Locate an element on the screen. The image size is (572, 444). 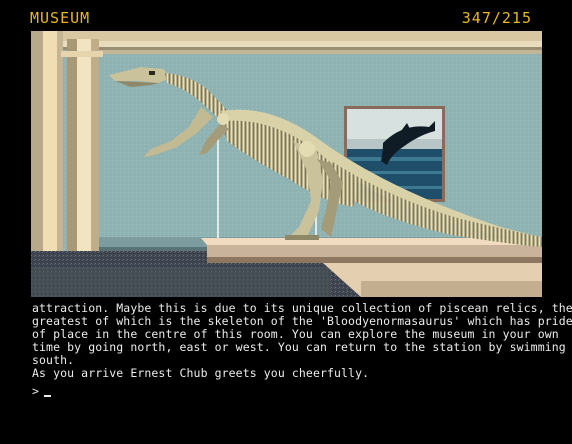
score-counter: 347/215 is located at coordinates (496, 18).